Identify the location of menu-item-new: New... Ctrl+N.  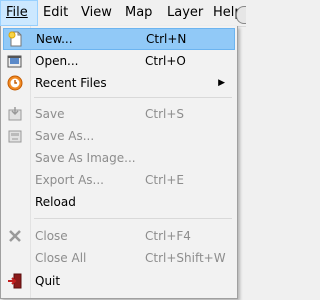
(119, 39).